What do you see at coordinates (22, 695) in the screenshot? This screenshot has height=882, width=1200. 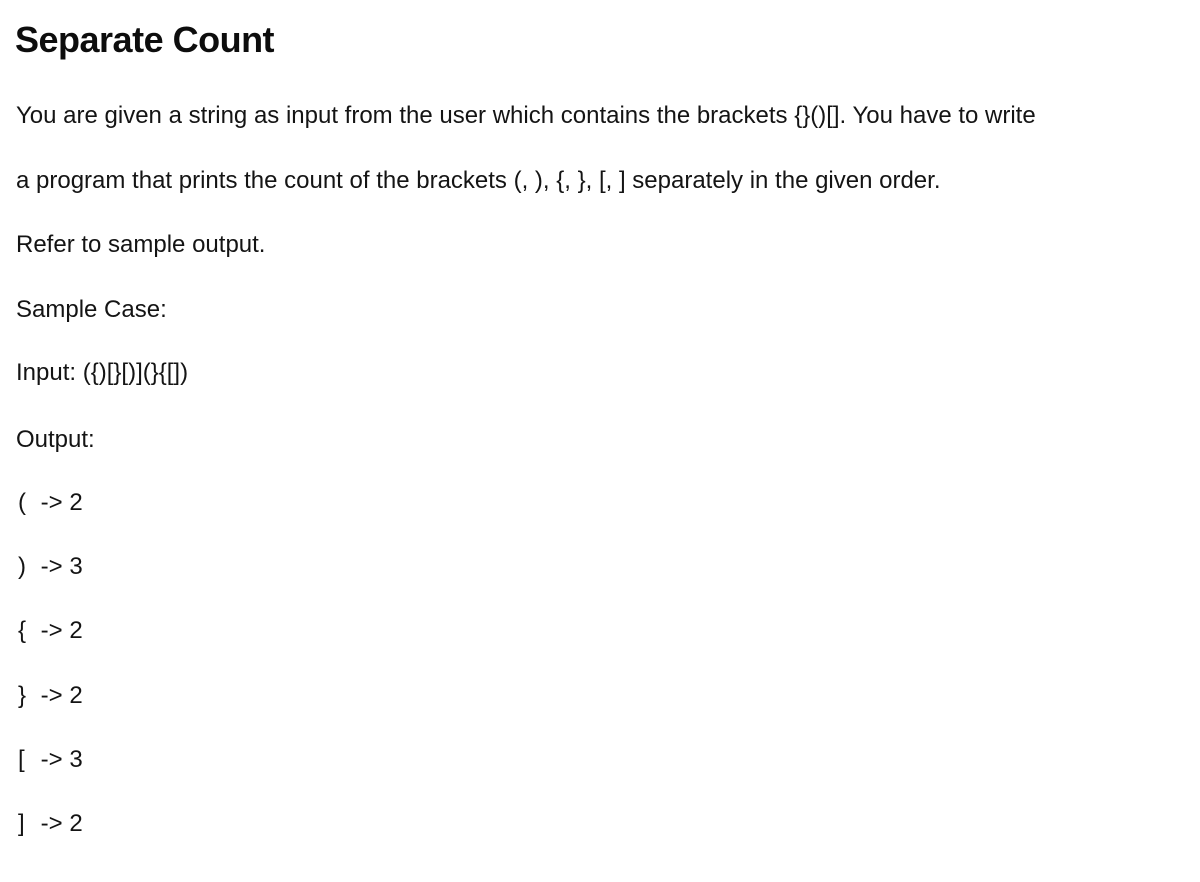 I see `output-symbol: }` at bounding box center [22, 695].